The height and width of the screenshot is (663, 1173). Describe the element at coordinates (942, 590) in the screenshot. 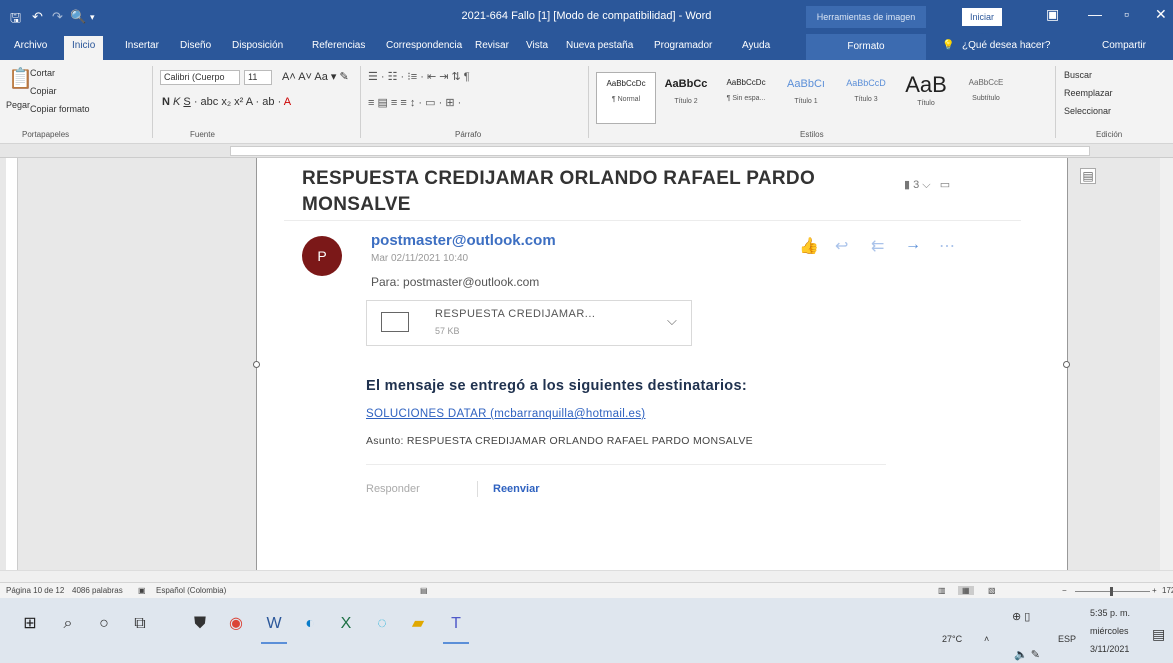

I see `read-mode-icon: ▥` at that location.